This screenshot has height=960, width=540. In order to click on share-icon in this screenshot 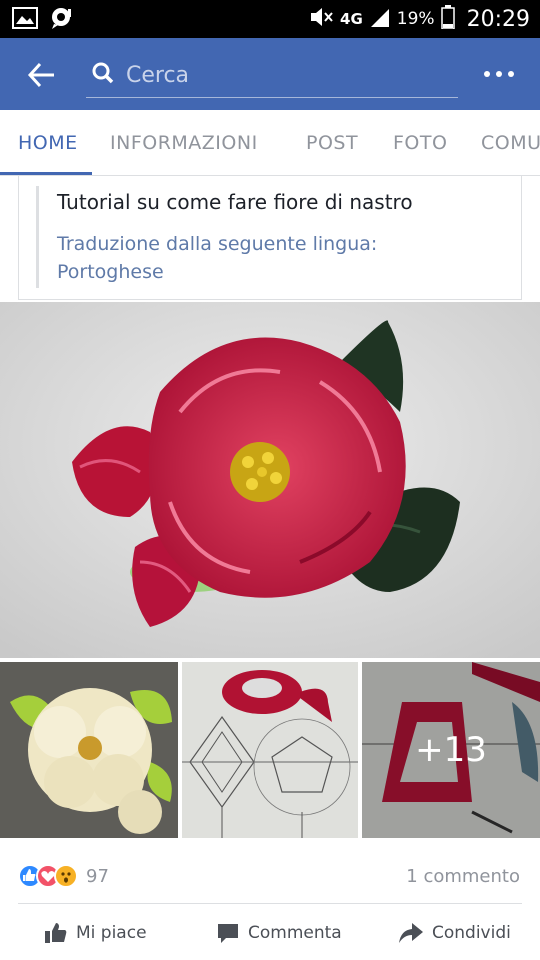, I will do `click(411, 933)`.